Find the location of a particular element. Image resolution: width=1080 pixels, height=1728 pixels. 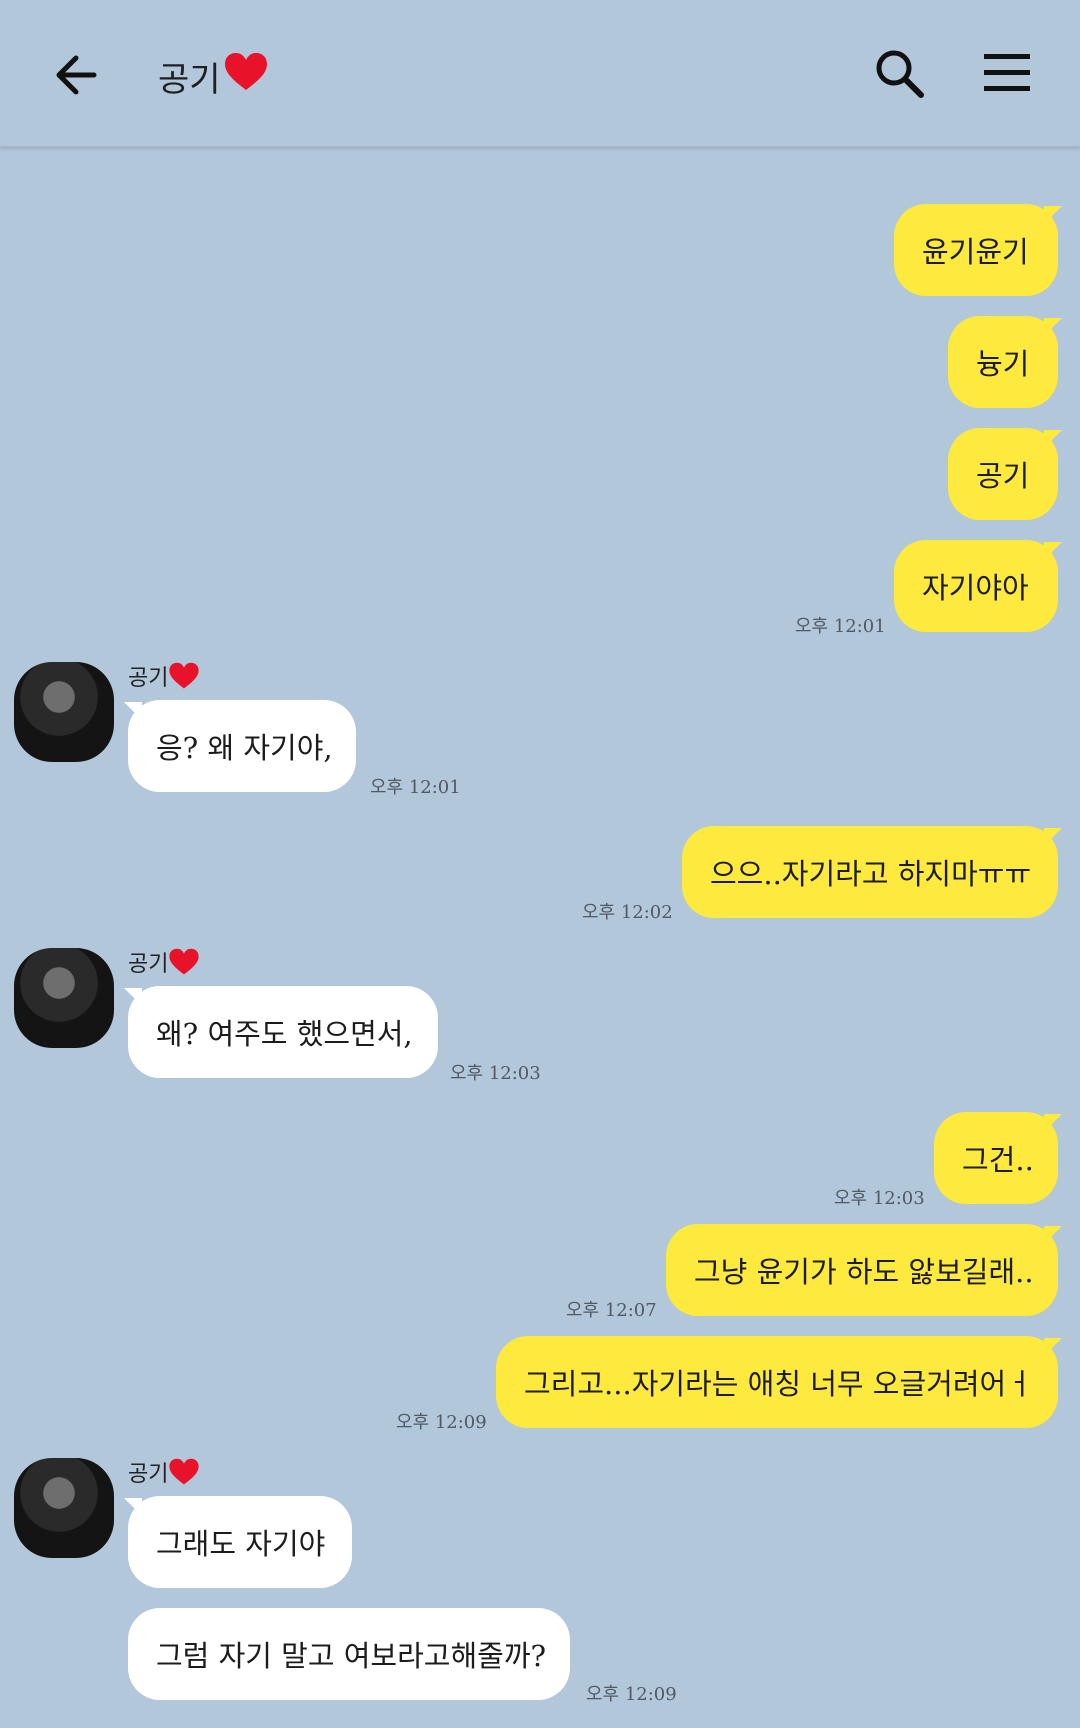

message-text: 으으..자기라고 하지마ㅠㅠ is located at coordinates (871, 874).